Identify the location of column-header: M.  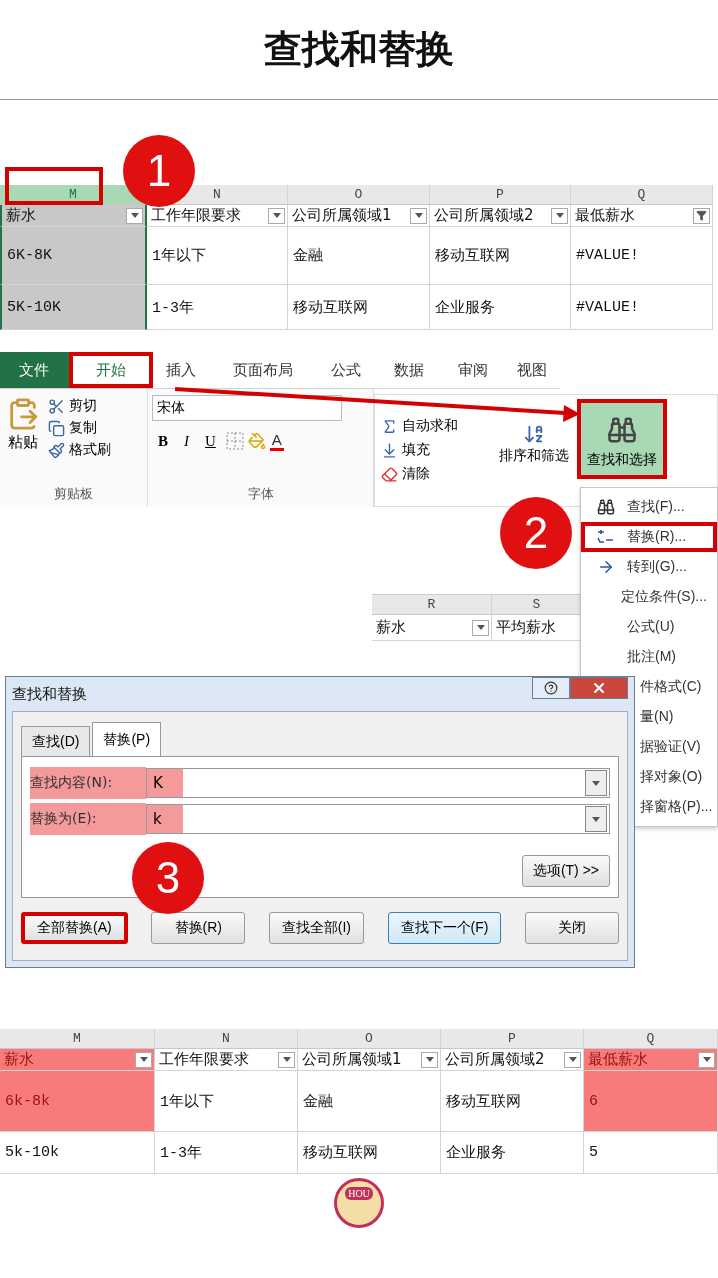
(77, 1039).